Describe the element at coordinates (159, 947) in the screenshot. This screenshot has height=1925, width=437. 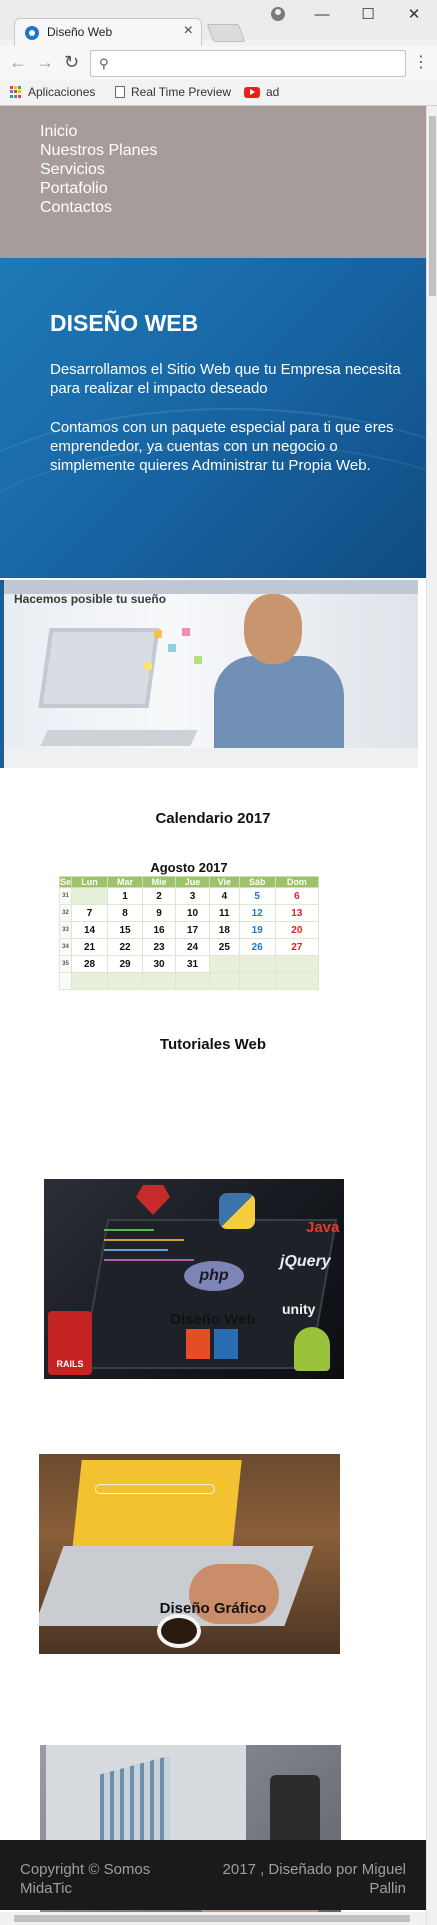
I see `calendar-day-cell: 23` at that location.